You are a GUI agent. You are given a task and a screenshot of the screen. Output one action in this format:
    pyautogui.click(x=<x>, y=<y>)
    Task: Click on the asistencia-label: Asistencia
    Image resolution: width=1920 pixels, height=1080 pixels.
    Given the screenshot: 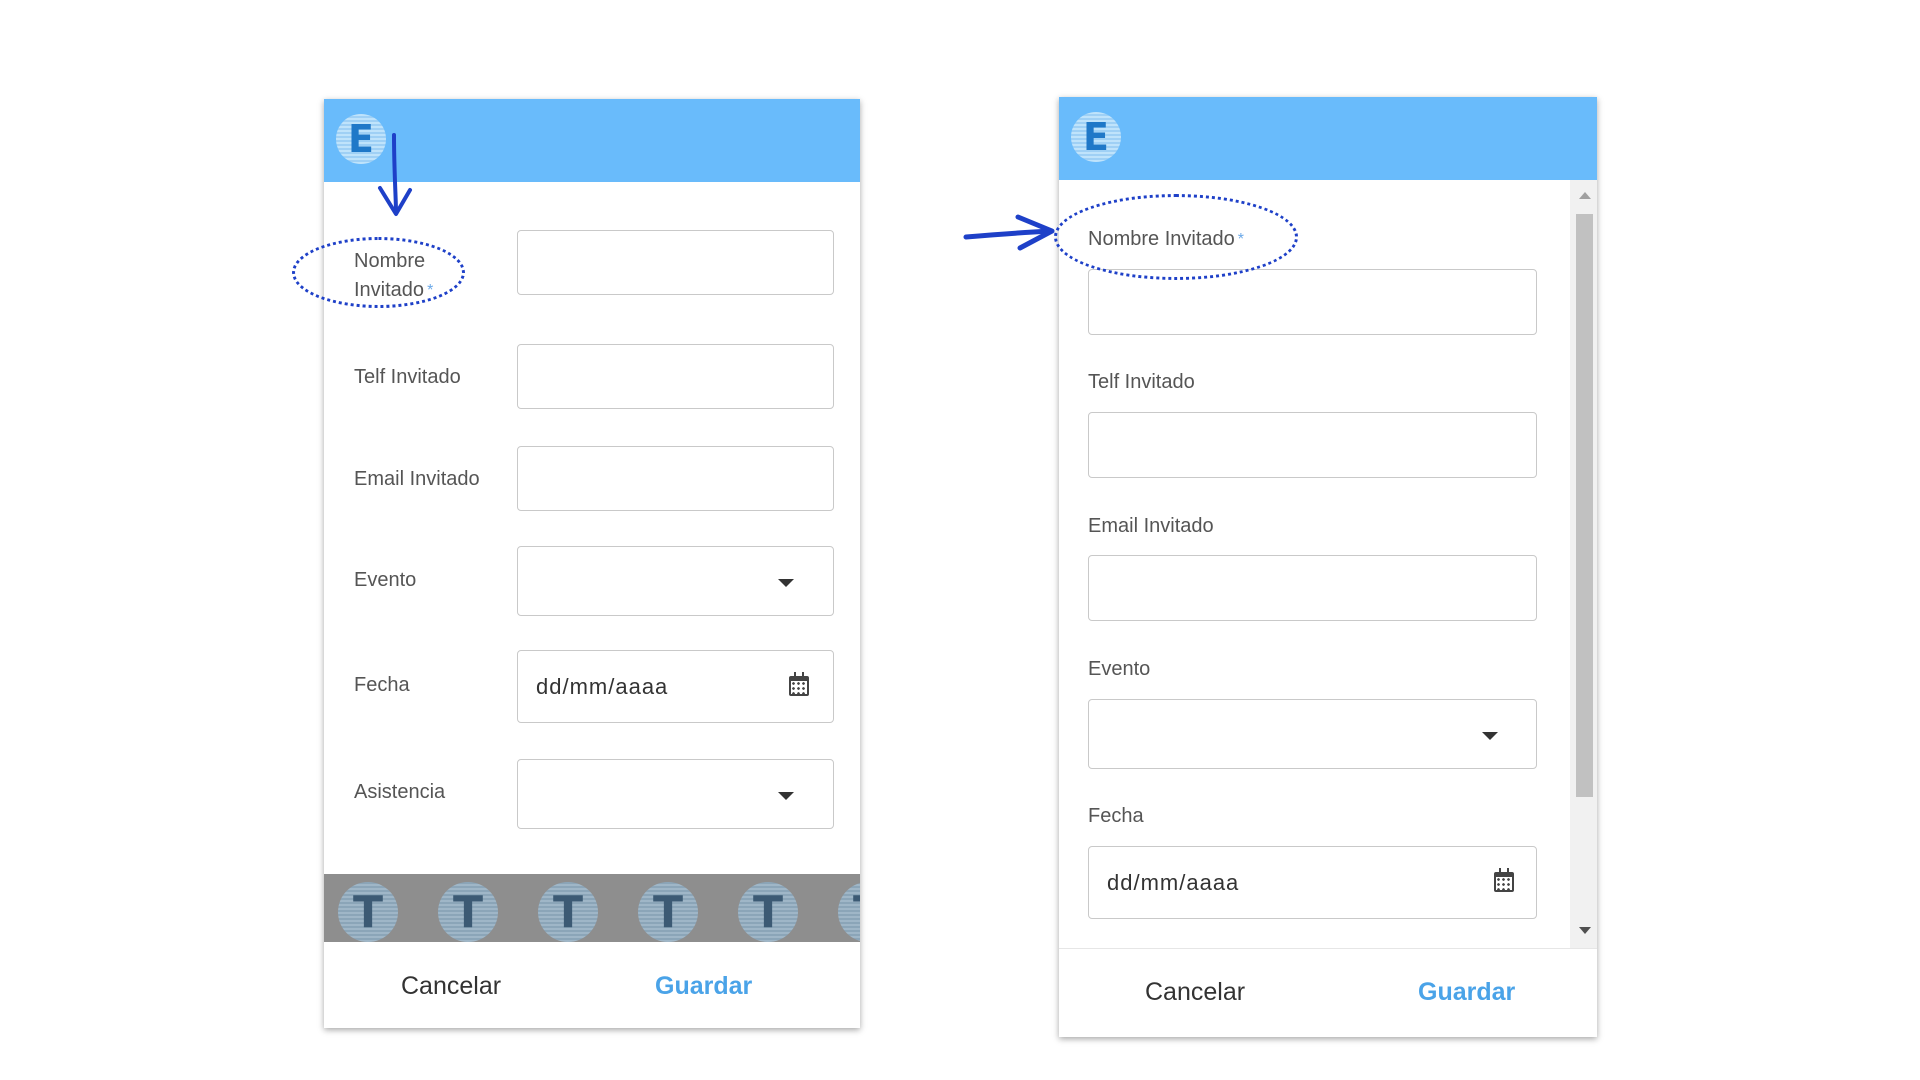 What is the action you would take?
    pyautogui.click(x=400, y=792)
    